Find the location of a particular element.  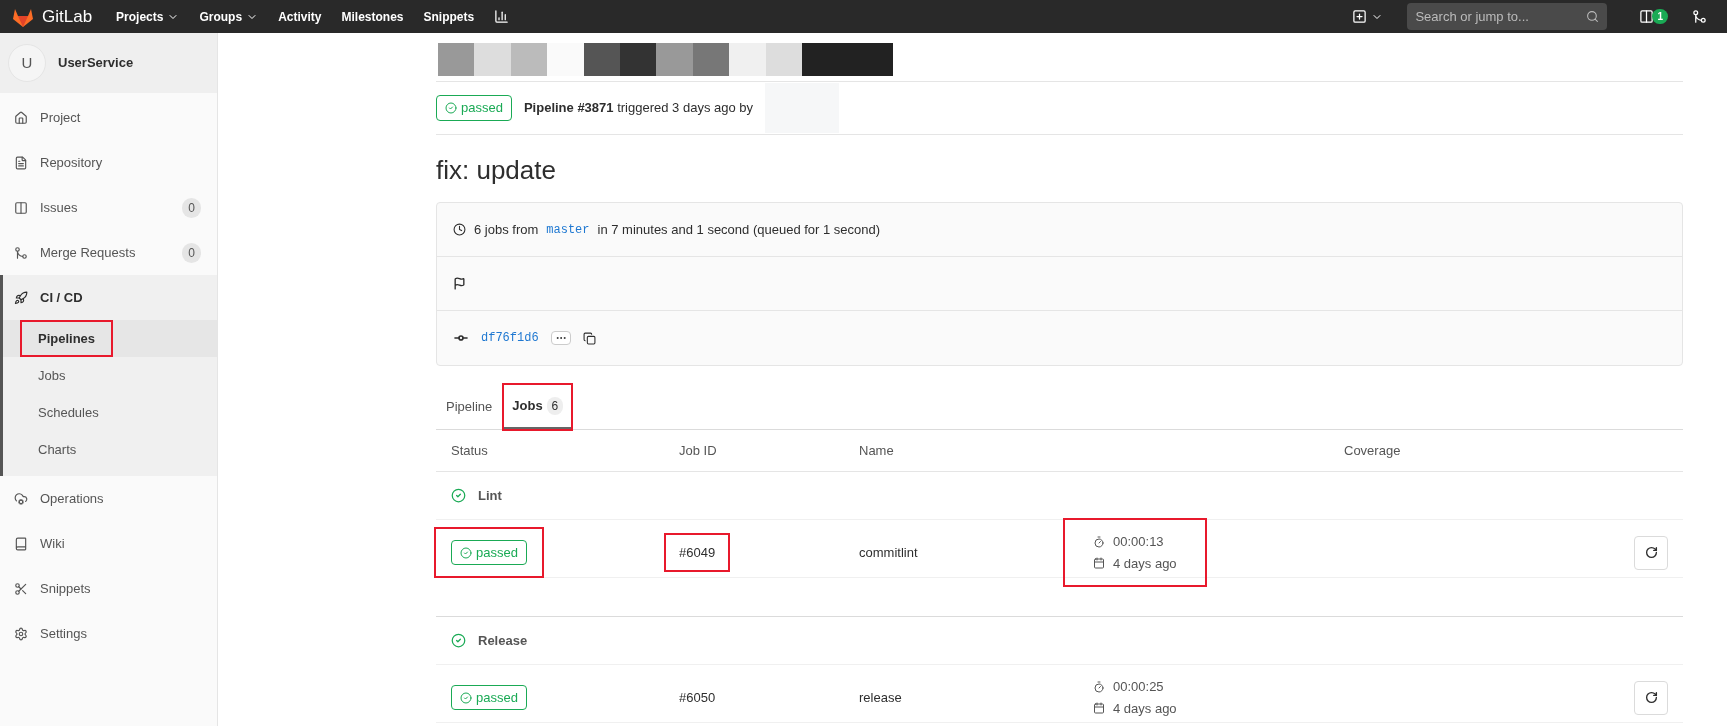

column-header: Status is located at coordinates (469, 450).